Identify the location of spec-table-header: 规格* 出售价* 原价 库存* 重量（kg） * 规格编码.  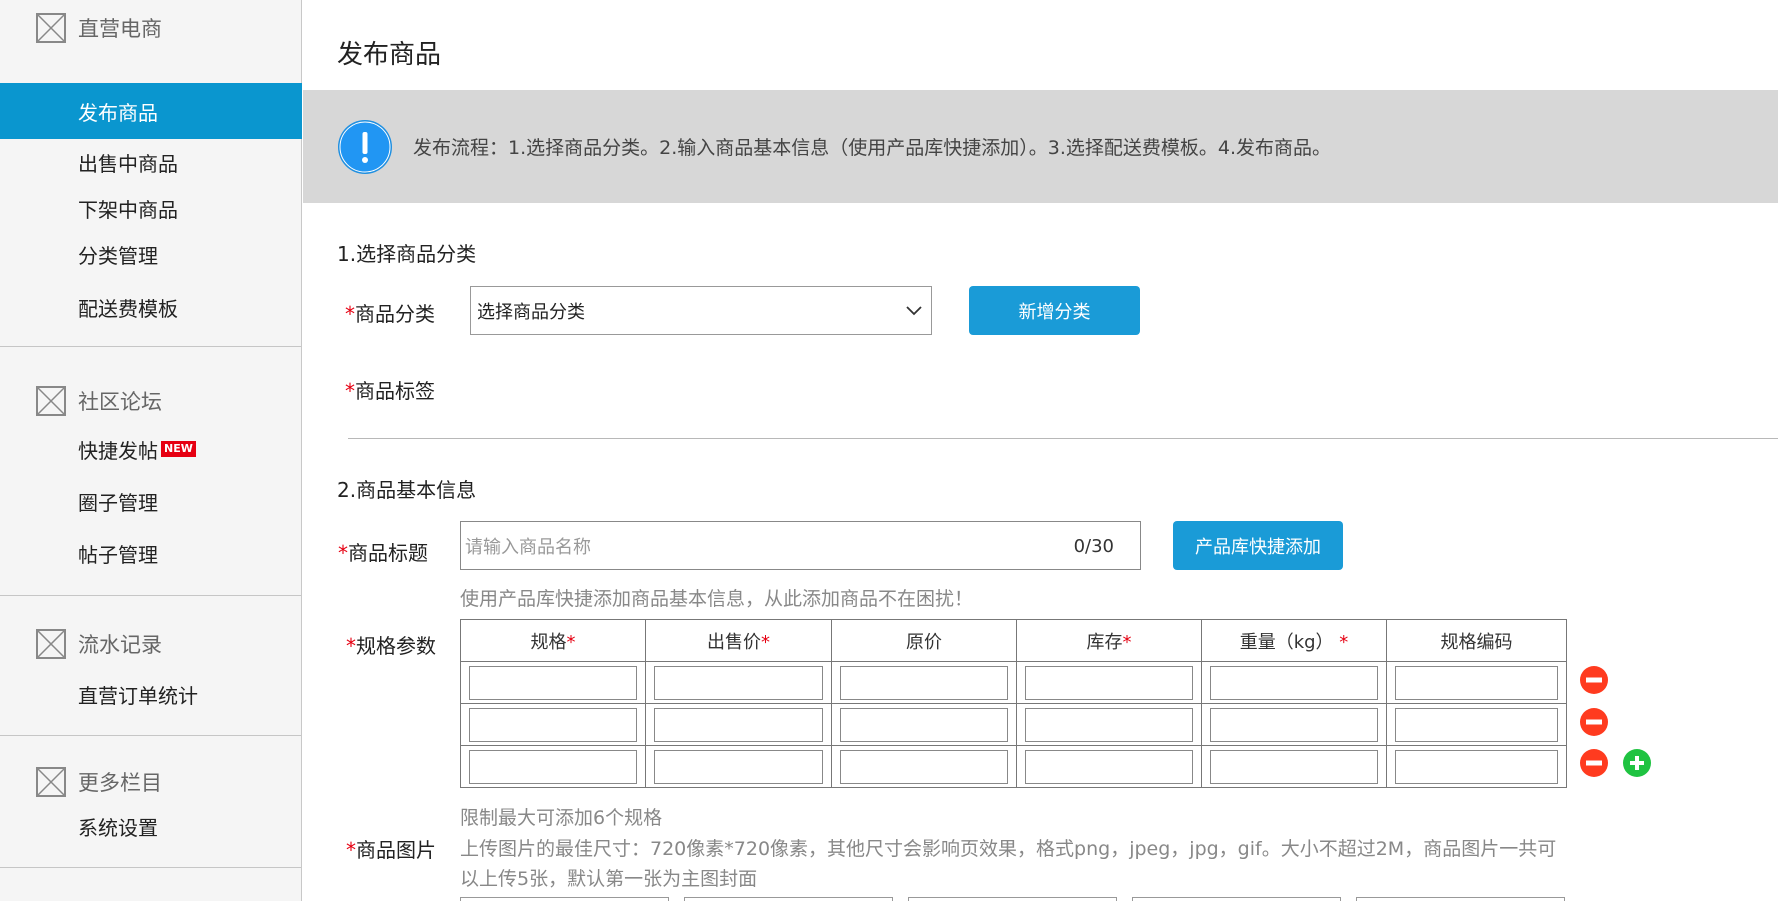
(1013, 640).